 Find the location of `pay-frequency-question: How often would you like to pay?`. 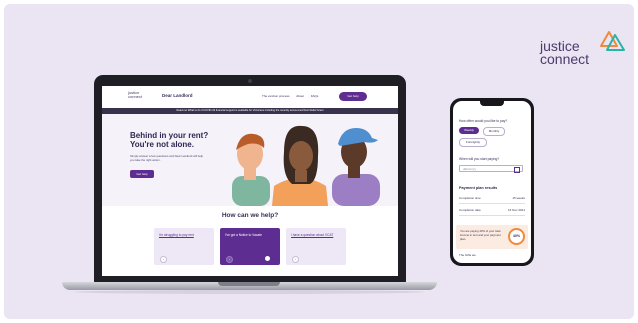

pay-frequency-question: How often would you like to pay? is located at coordinates (483, 121).